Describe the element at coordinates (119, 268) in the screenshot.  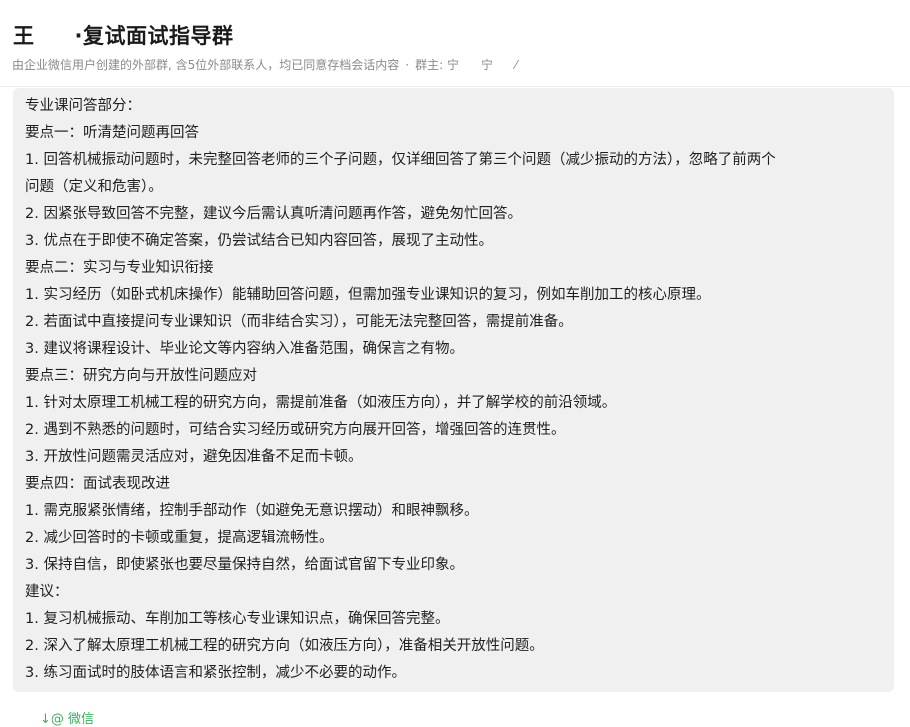
I see `message-line: 要点二：实习与专业知识衔接` at that location.